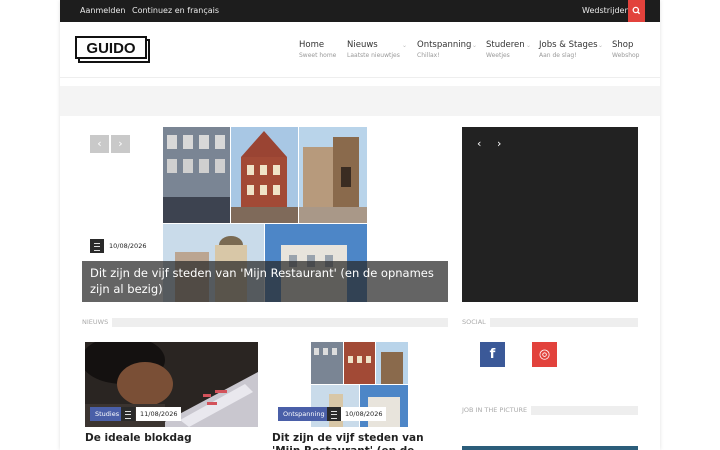  What do you see at coordinates (606, 11) in the screenshot?
I see `contests-link: Wedstrijden` at bounding box center [606, 11].